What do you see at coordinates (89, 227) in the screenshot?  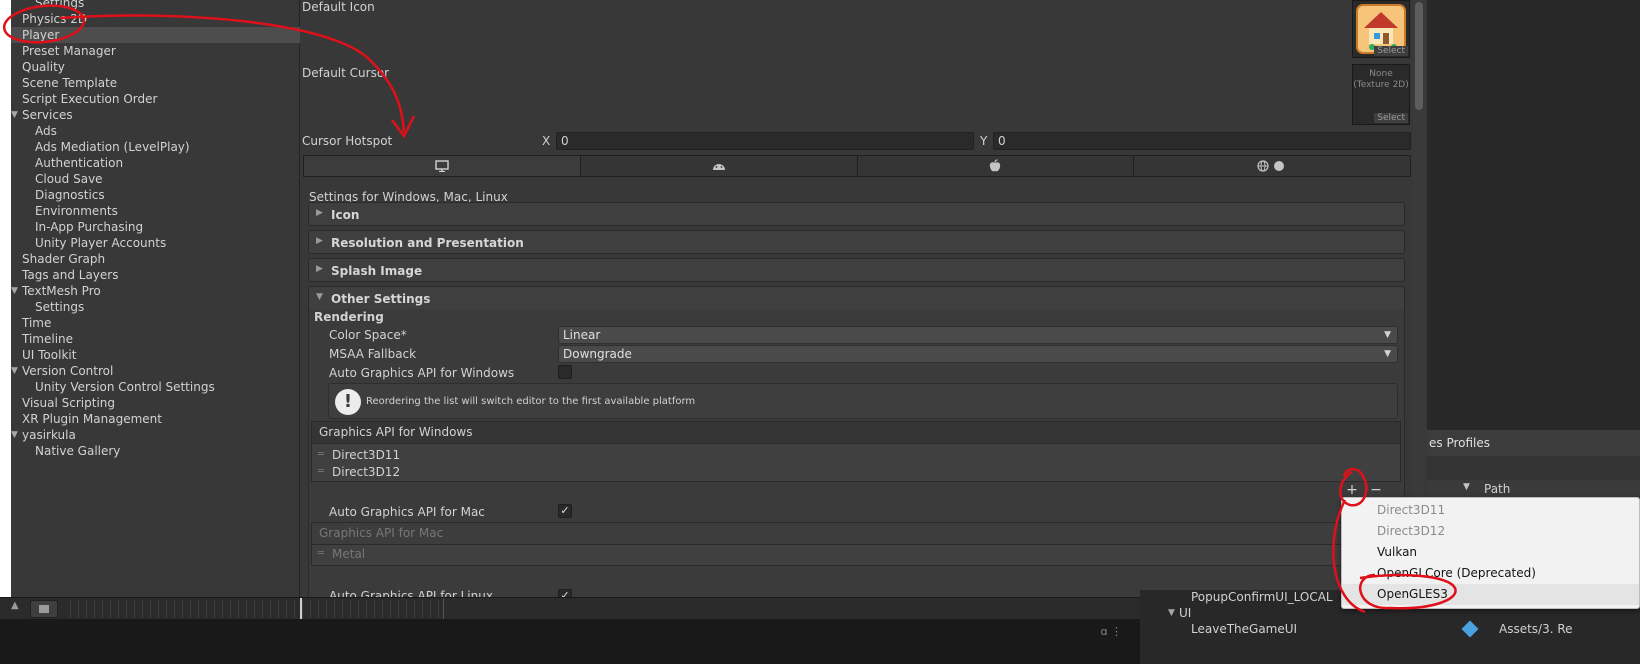 I see `sidebar-item-label: In-App Purchasing` at bounding box center [89, 227].